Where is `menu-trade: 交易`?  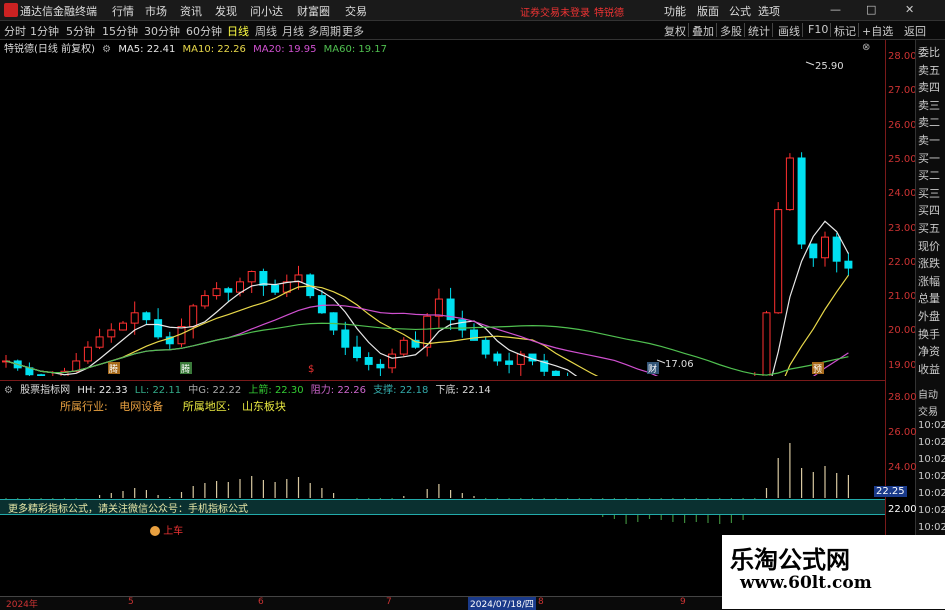 menu-trade: 交易 is located at coordinates (356, 11).